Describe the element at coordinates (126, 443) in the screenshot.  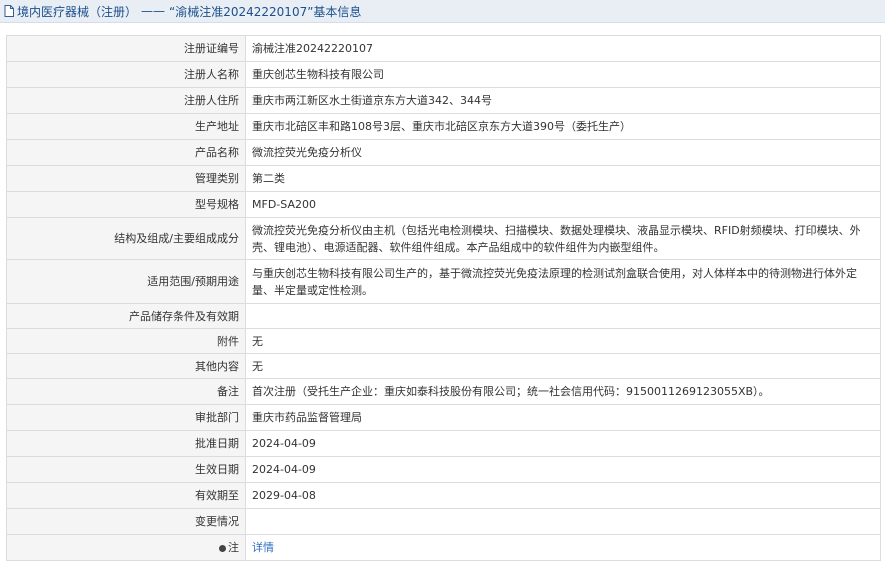
I see `row-label: 批准日期` at that location.